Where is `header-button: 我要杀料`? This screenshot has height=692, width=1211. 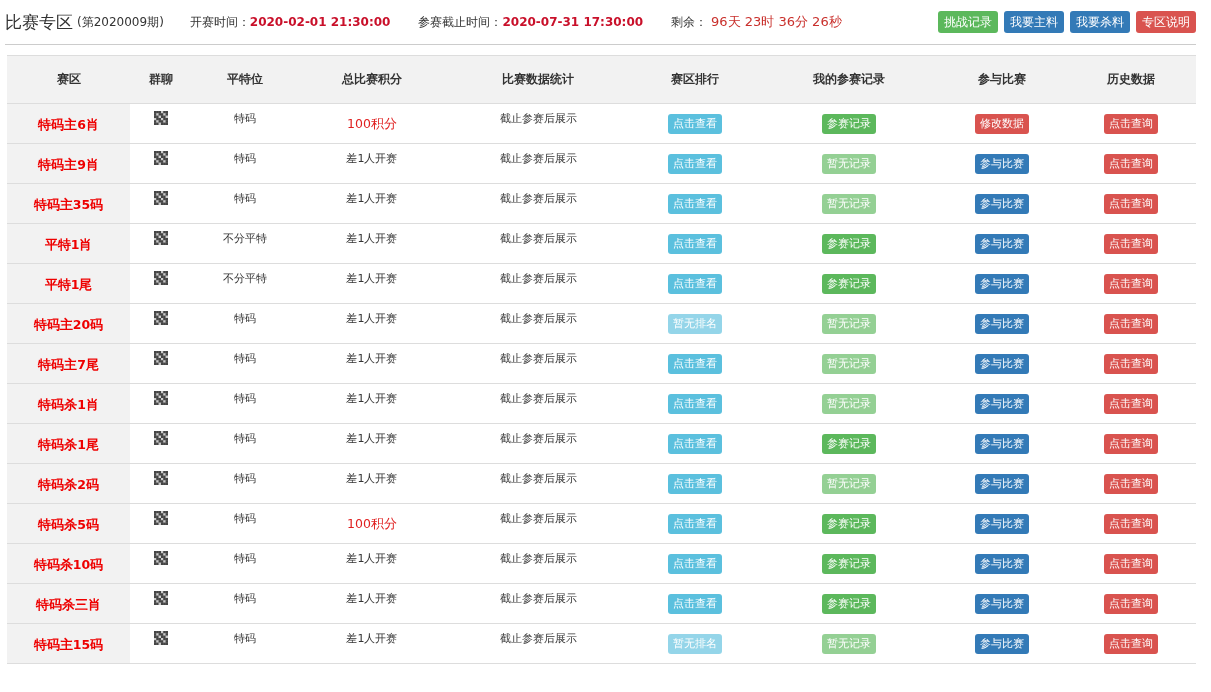
header-button: 我要杀料 is located at coordinates (1100, 22).